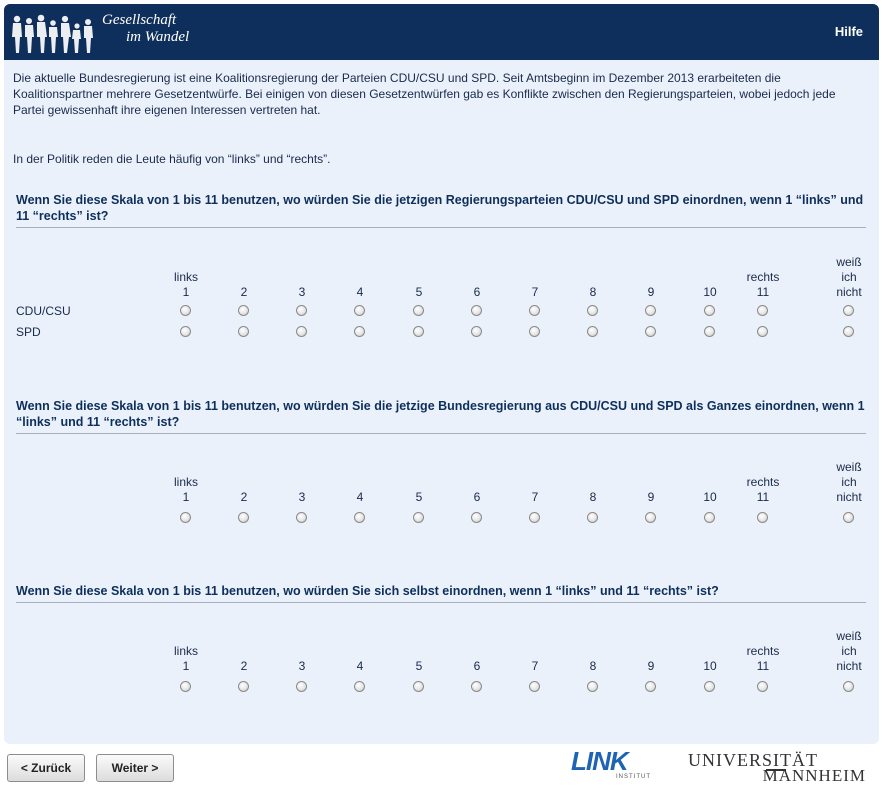 This screenshot has width=883, height=789. What do you see at coordinates (441, 32) in the screenshot?
I see `header-bar: Gesellschaft im Wandel Hilfe` at bounding box center [441, 32].